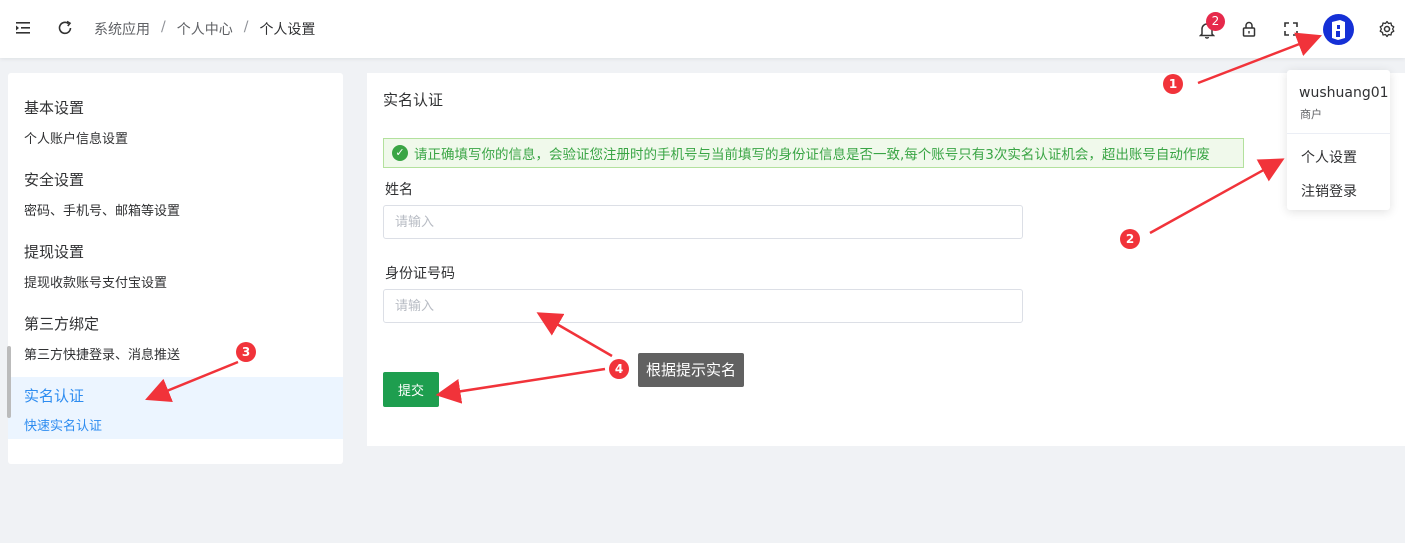 The width and height of the screenshot is (1405, 543). What do you see at coordinates (1387, 29) in the screenshot?
I see `gear-icon` at bounding box center [1387, 29].